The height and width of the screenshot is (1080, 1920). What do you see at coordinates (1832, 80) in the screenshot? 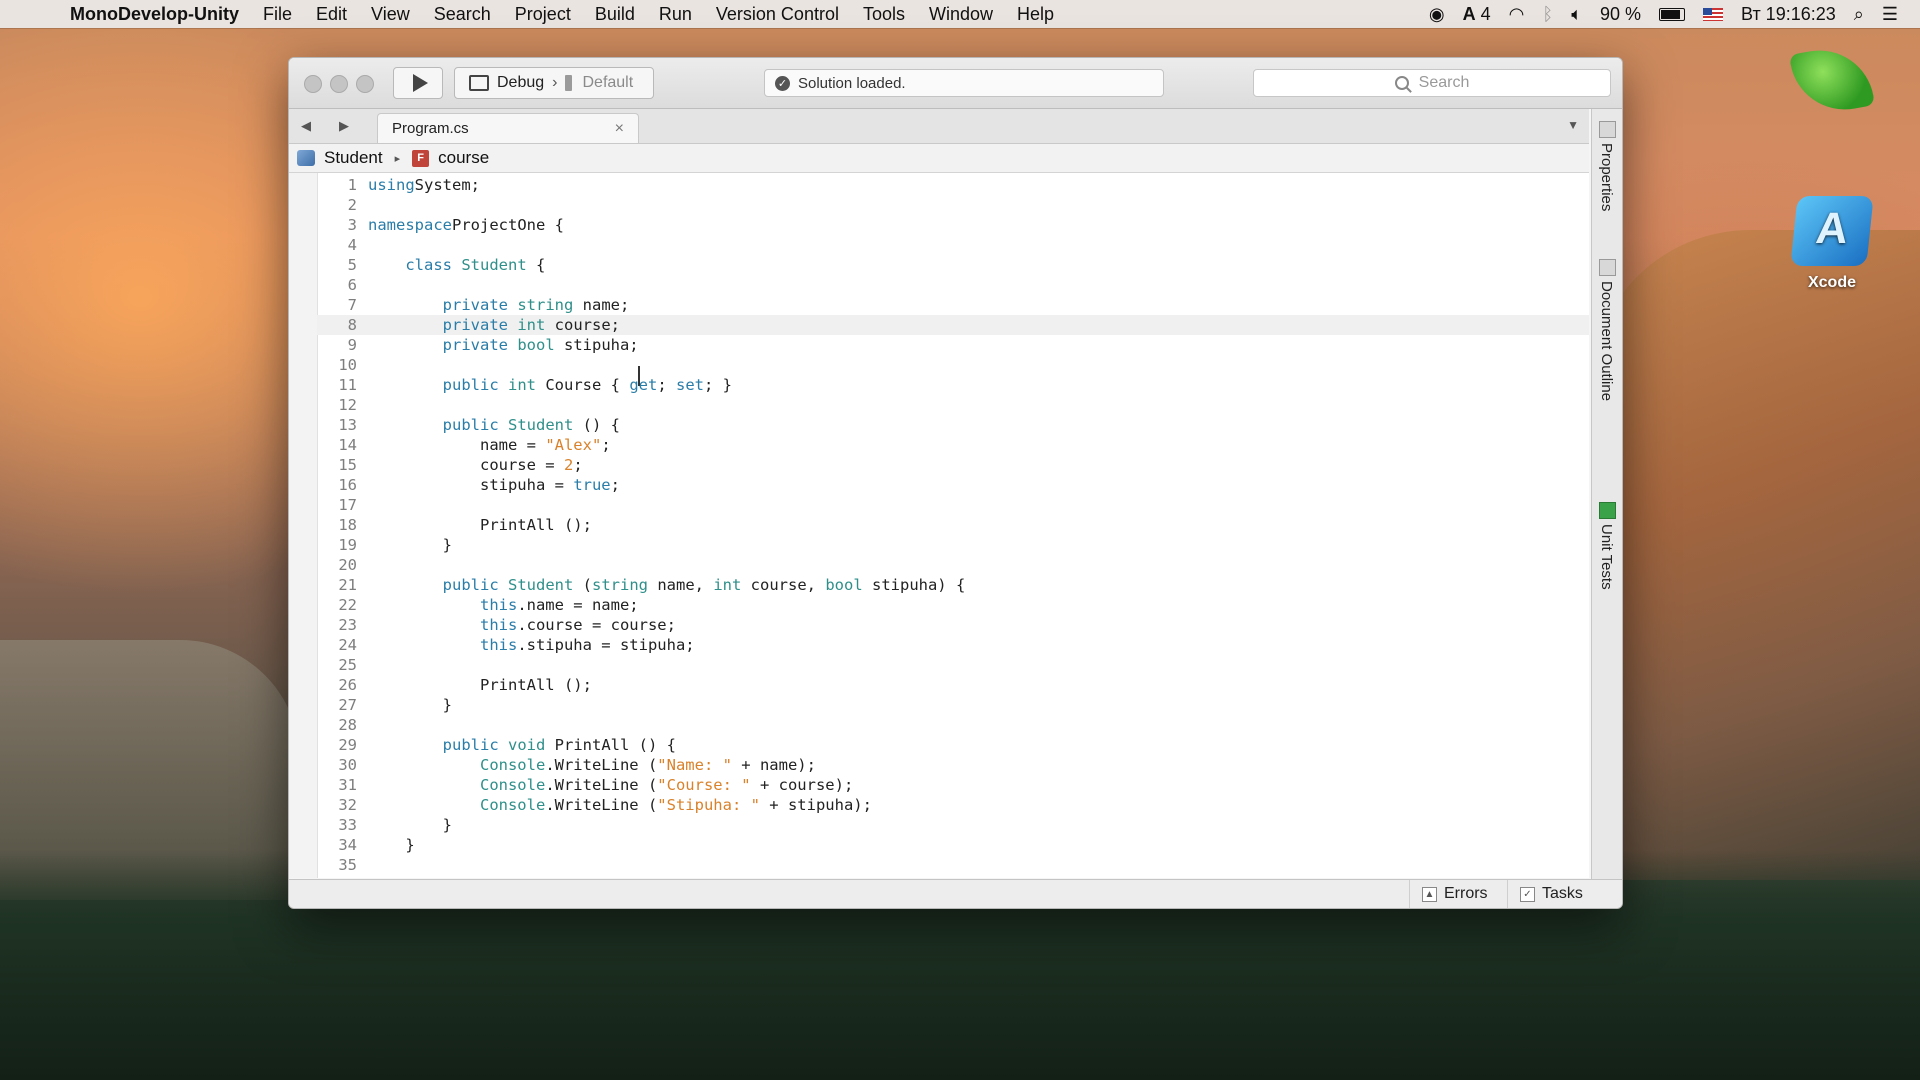
I see `desktop-icon-leaf-app` at bounding box center [1832, 80].